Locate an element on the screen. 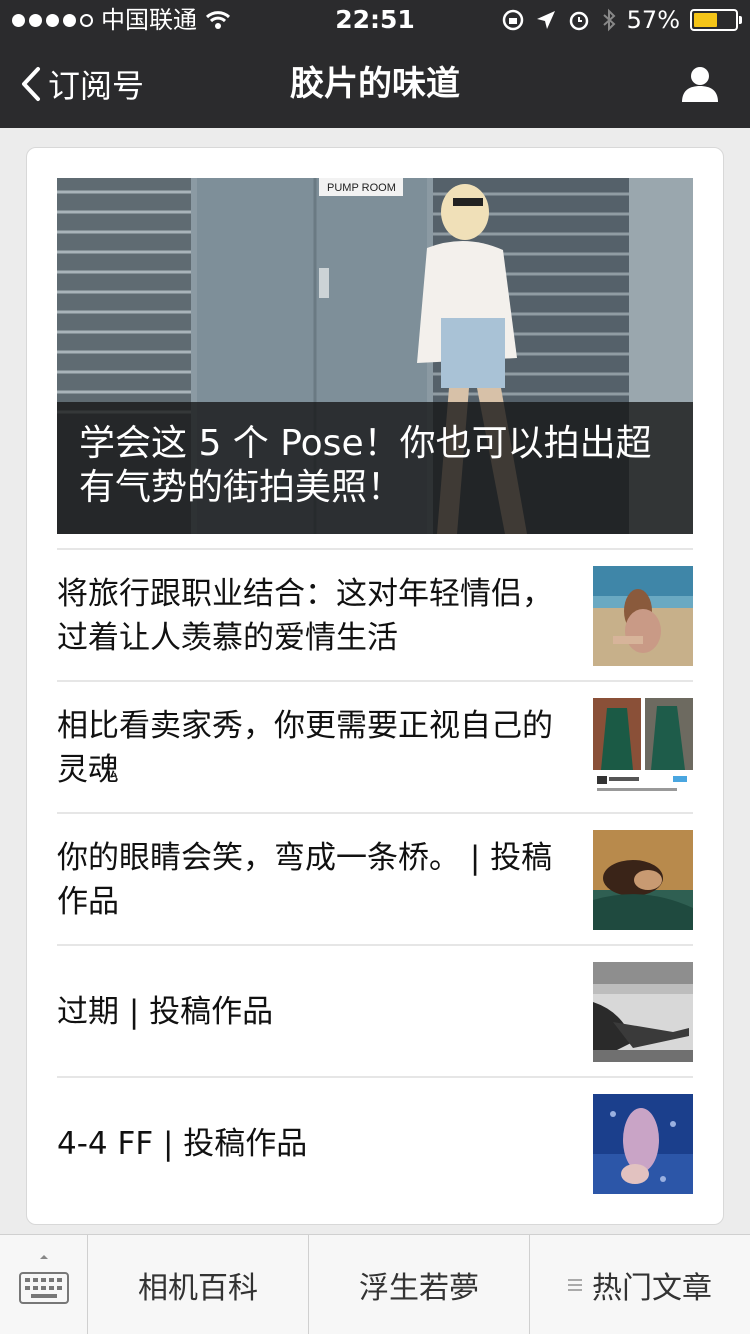  keyboard-icon is located at coordinates (44, 1279).